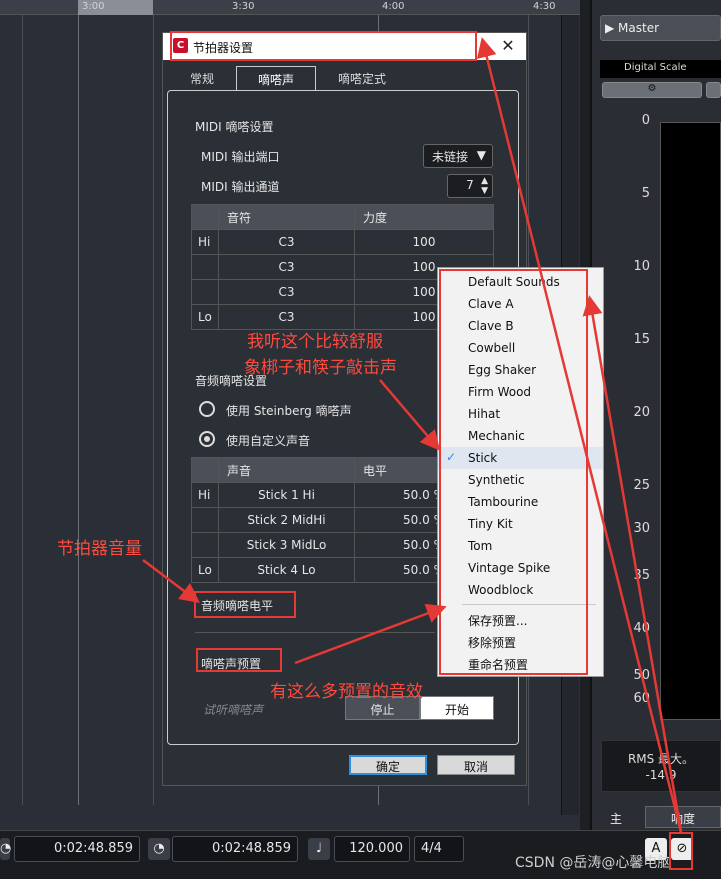 The height and width of the screenshot is (879, 721). What do you see at coordinates (315, 342) in the screenshot?
I see `annotation-text: 我听这个比较舒服` at bounding box center [315, 342].